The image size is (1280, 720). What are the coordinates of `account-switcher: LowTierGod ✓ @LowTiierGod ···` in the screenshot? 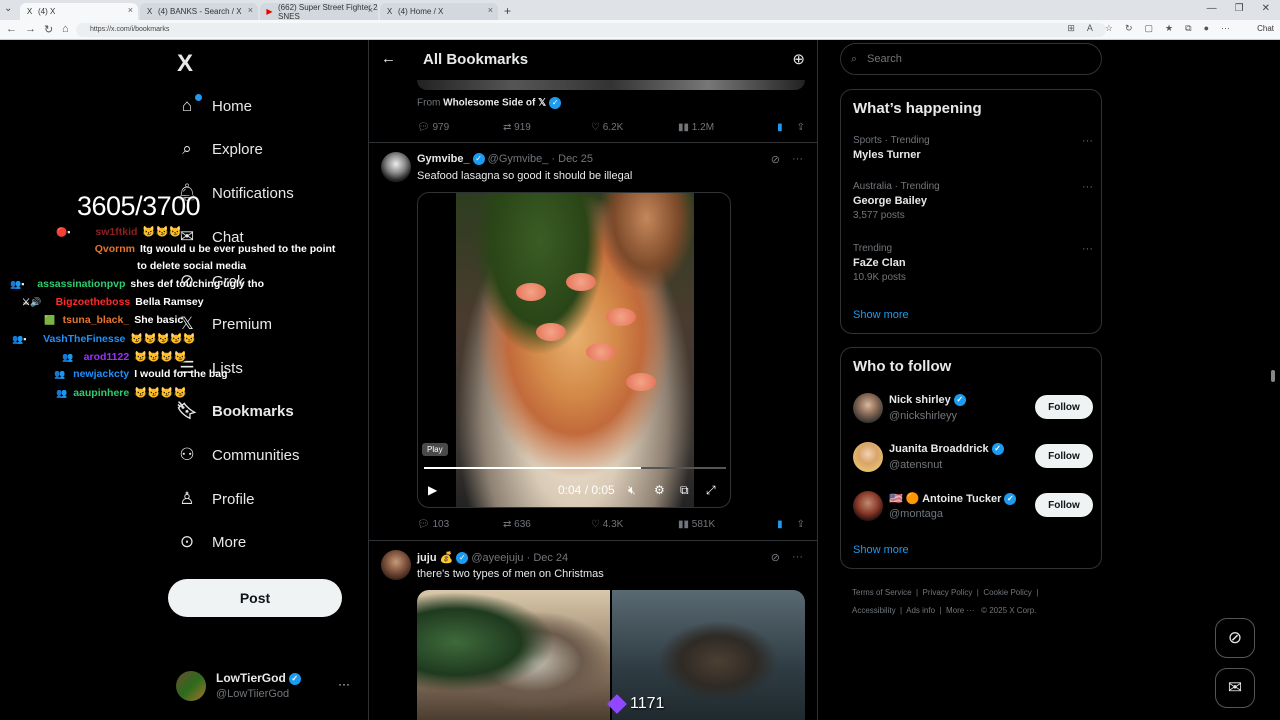 It's located at (267, 686).